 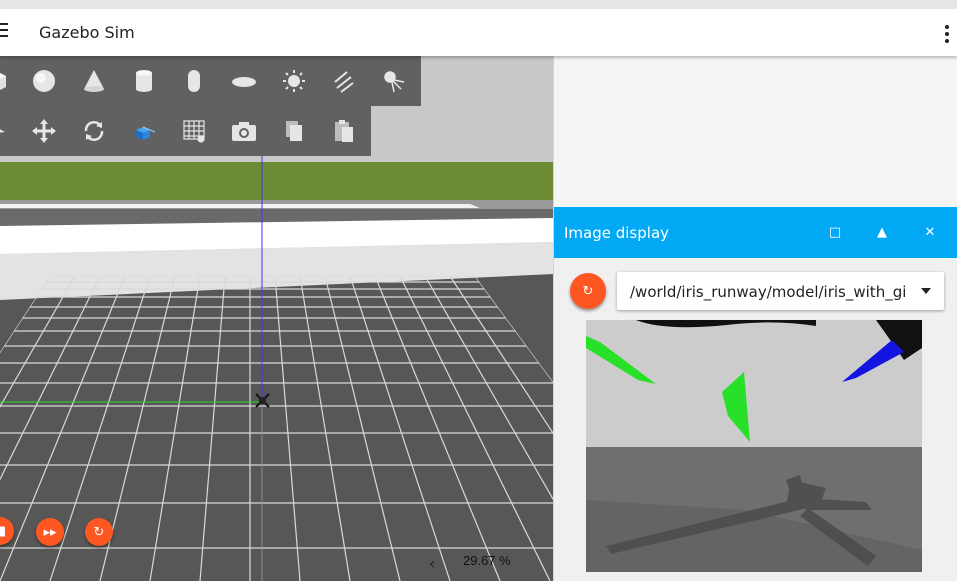 I want to click on spot-light-icon, so click(x=394, y=81).